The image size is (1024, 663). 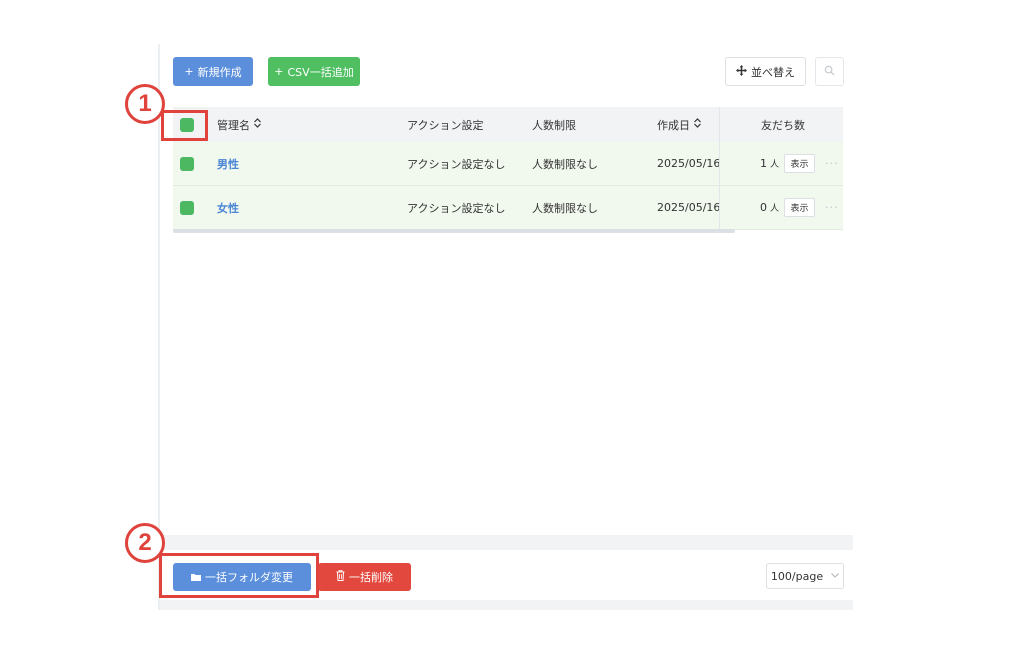 I want to click on page-size-select: 100/page, so click(x=805, y=576).